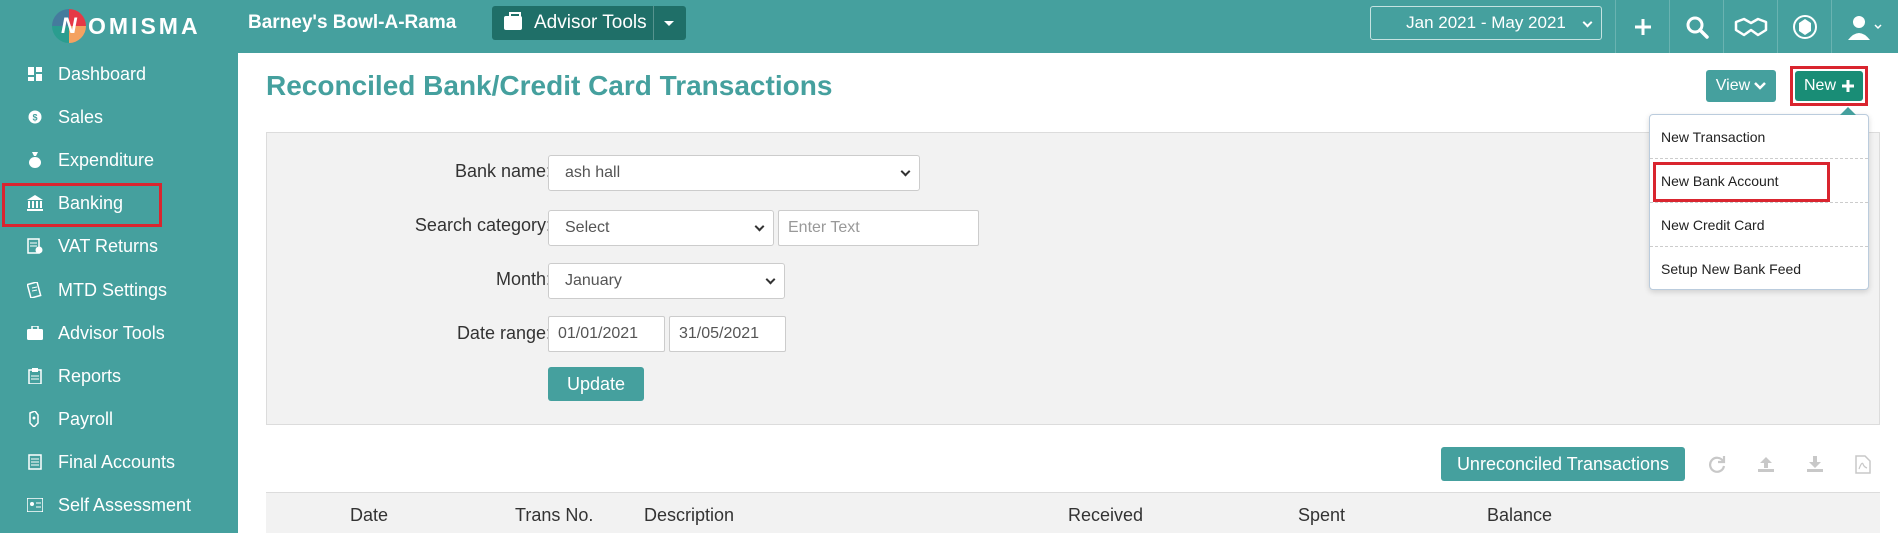 This screenshot has height=533, width=1898. What do you see at coordinates (119, 462) in the screenshot?
I see `sidebar-item-final-accounts: Final Accounts` at bounding box center [119, 462].